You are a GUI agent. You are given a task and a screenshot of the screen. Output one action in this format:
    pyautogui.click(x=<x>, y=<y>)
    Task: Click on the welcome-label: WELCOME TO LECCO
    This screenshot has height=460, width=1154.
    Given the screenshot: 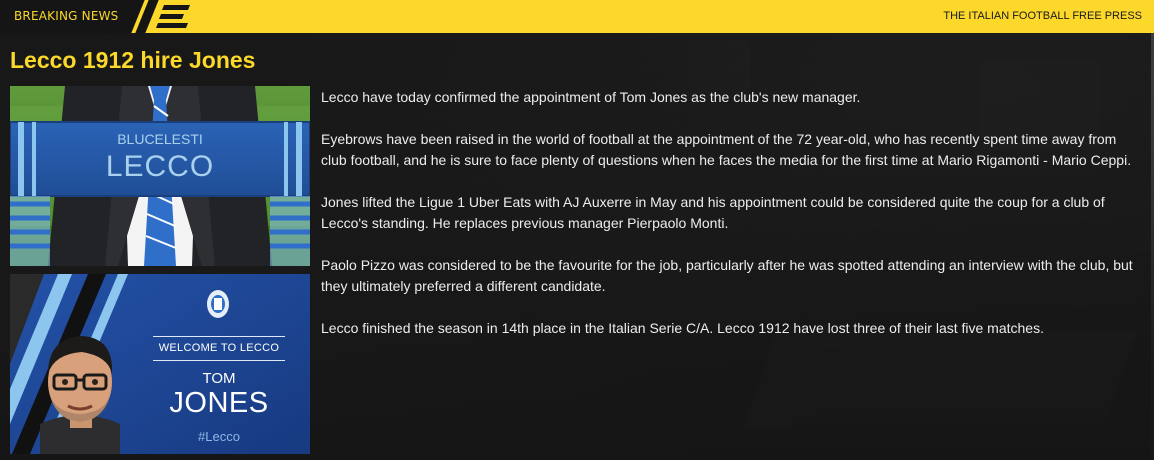 What is the action you would take?
    pyautogui.click(x=219, y=348)
    